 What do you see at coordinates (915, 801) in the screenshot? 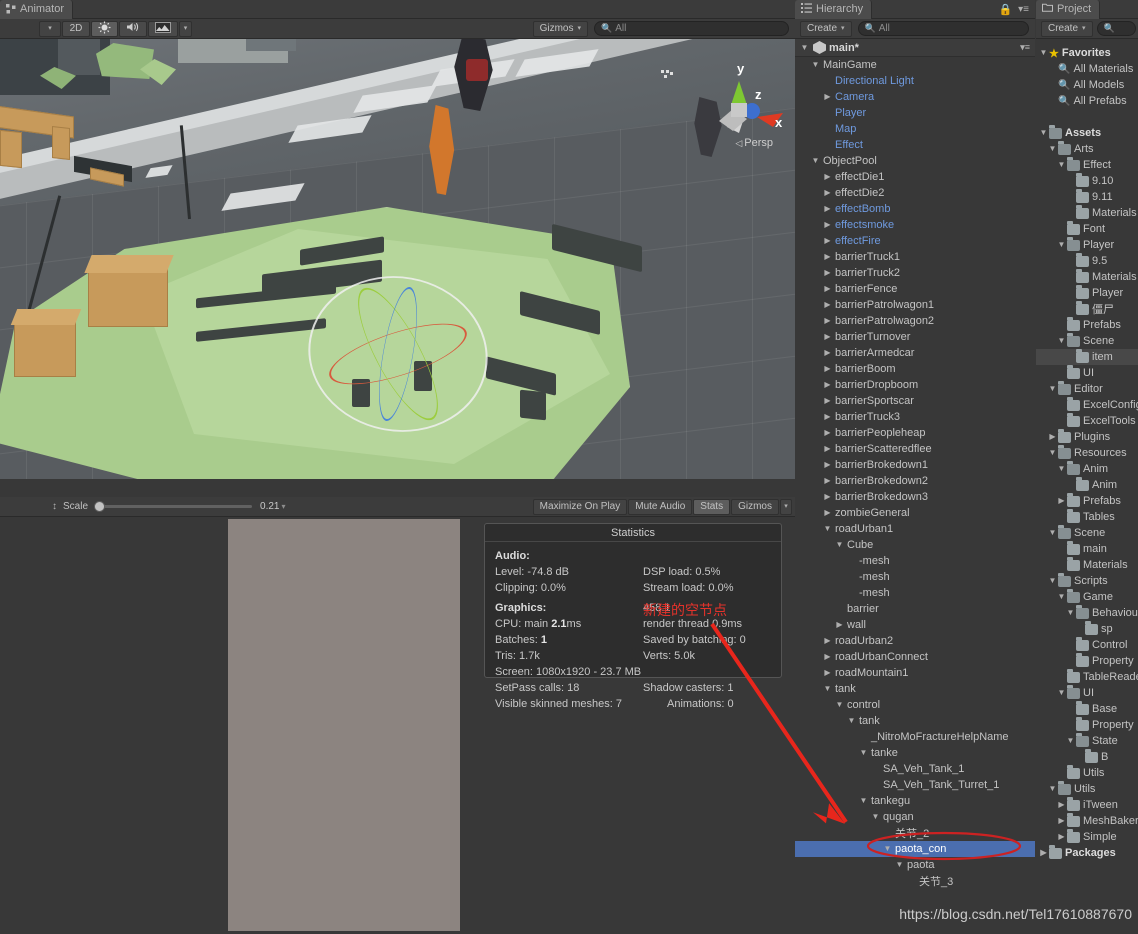
I see `hierarchy-item: ▼ tankegu` at bounding box center [915, 801].